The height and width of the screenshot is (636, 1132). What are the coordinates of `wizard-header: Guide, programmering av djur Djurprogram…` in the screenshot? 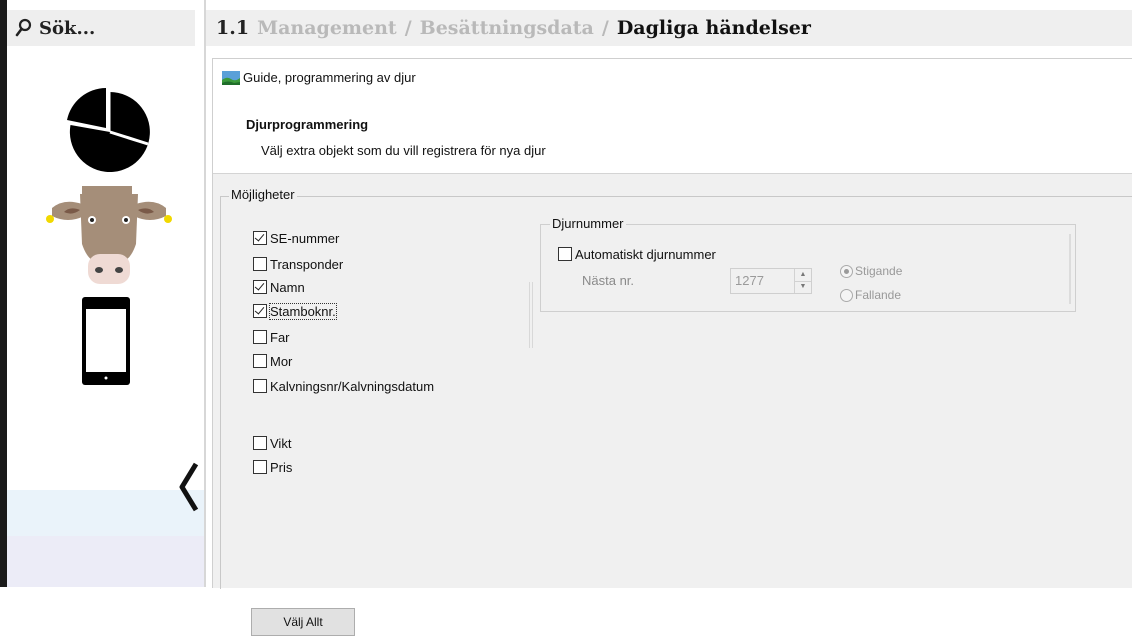 It's located at (672, 116).